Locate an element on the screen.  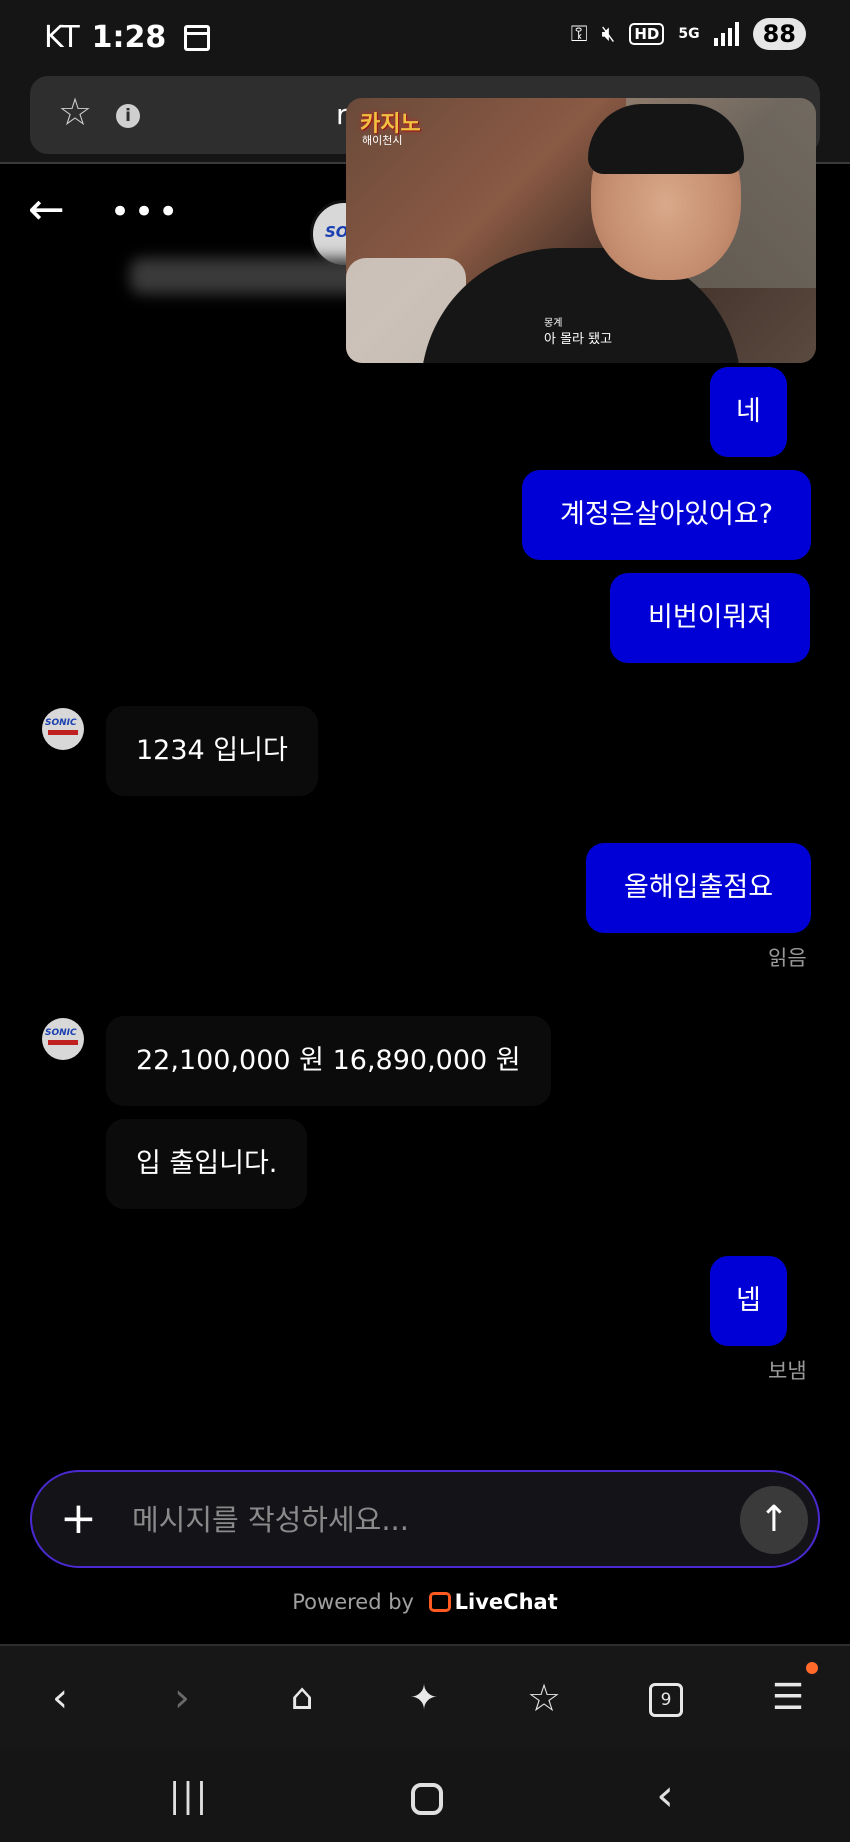
browser-bottom-toolbar: ‹ › ⌂ ✦ ☆ 9 ☰ is located at coordinates (425, 1696).